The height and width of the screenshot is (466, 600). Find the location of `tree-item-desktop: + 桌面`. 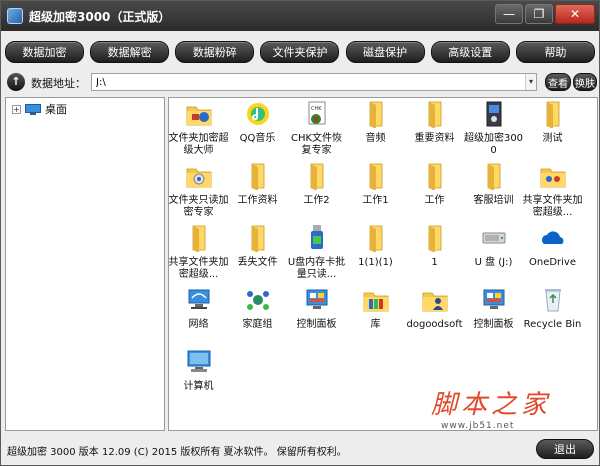

tree-item-desktop: + 桌面 is located at coordinates (39, 109).